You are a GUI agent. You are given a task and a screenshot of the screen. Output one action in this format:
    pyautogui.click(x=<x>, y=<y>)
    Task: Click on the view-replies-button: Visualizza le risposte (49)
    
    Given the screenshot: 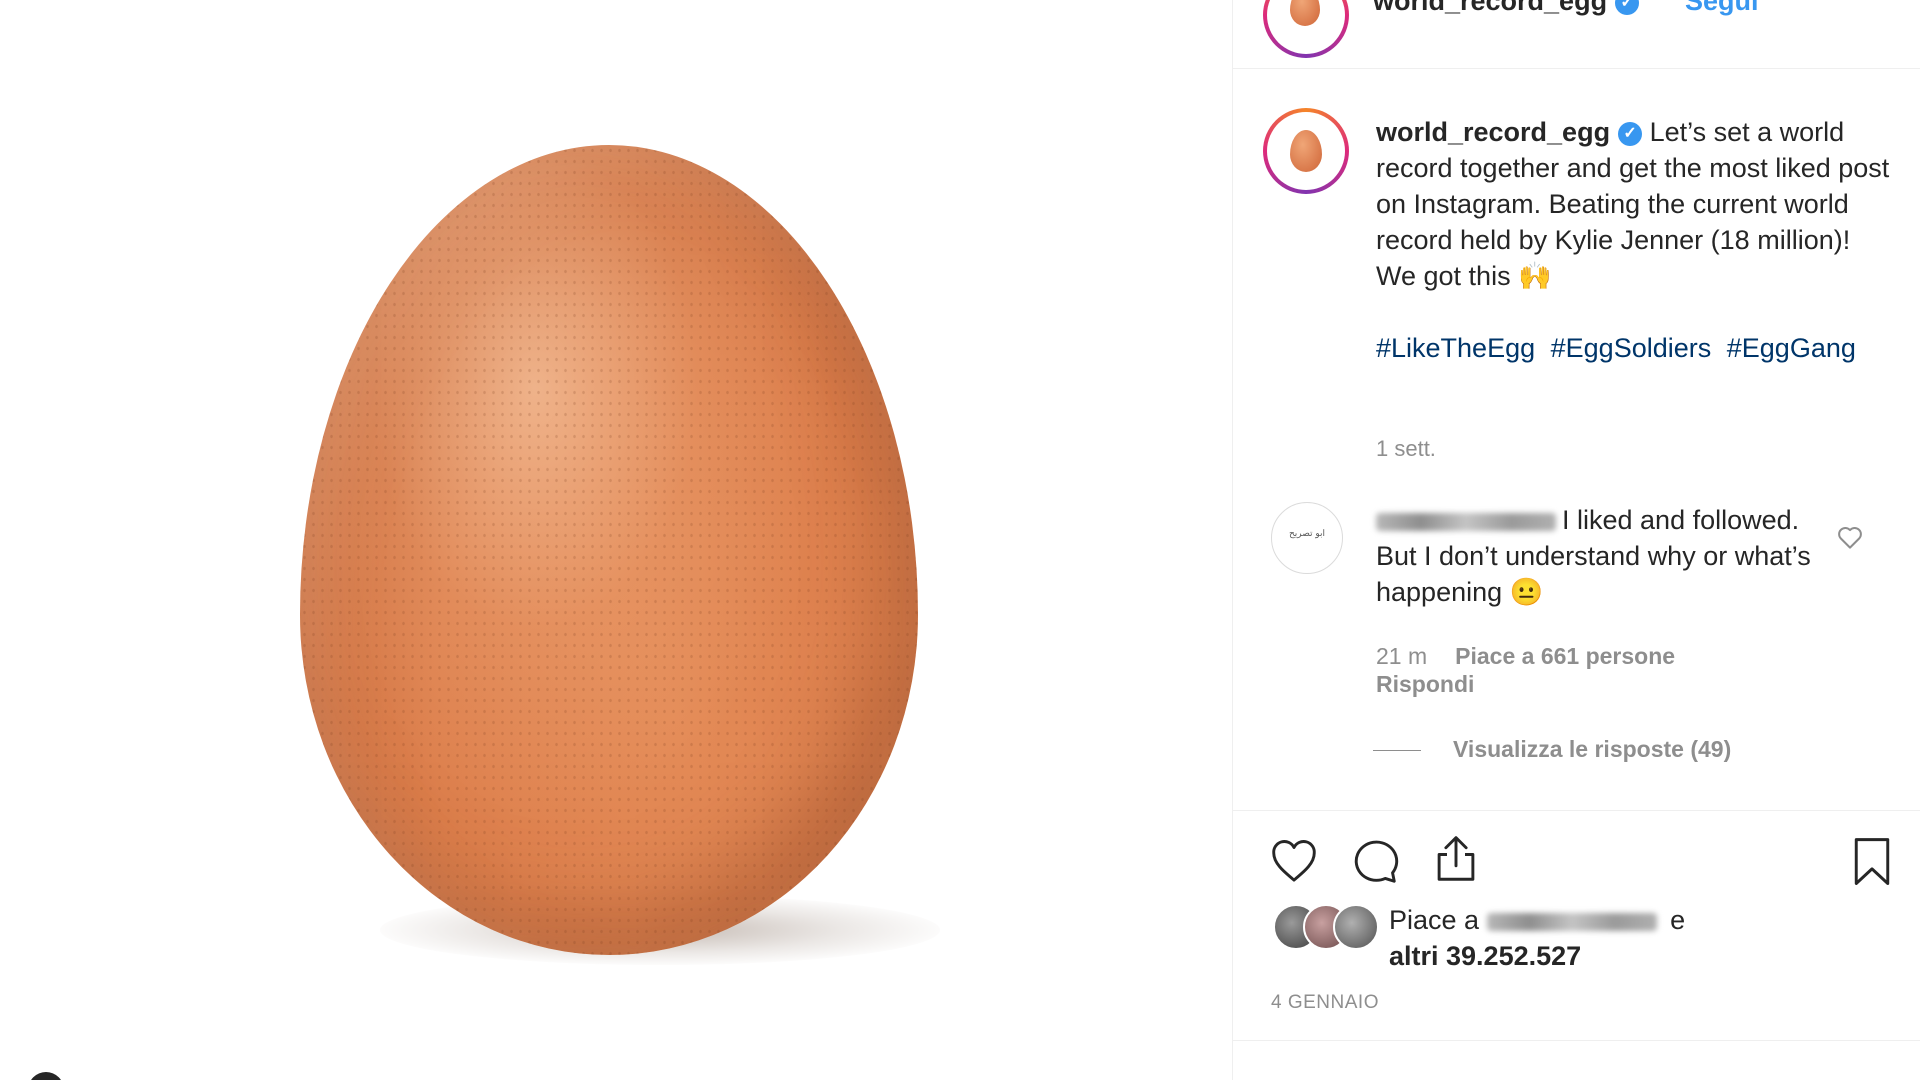 What is the action you would take?
    pyautogui.click(x=1552, y=749)
    